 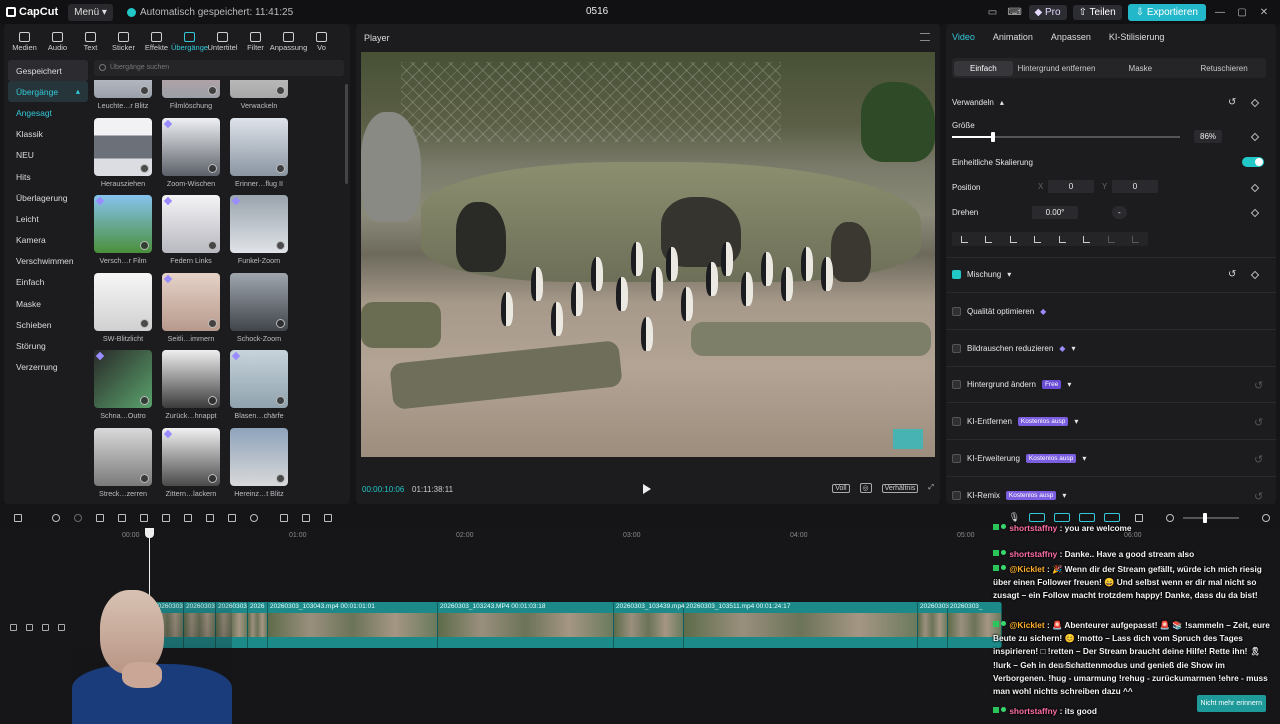 I want to click on speaker-icon, so click(x=61, y=627).